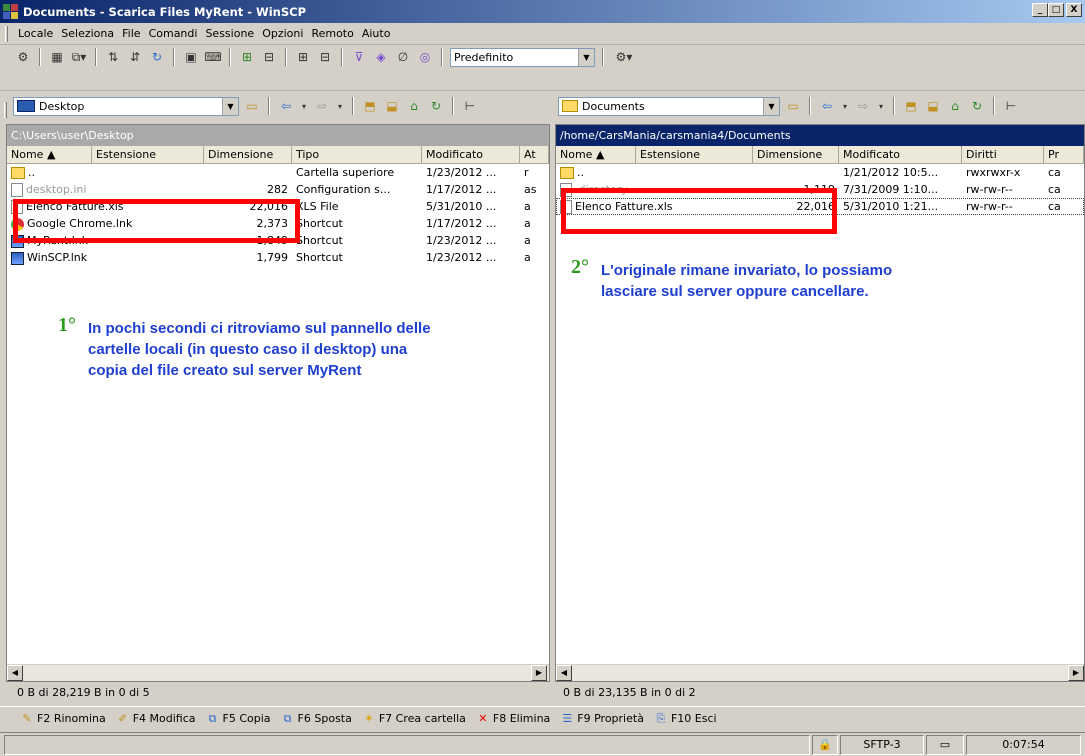 This screenshot has height=756, width=1085. I want to click on remote-location-value: Documents, so click(613, 106).